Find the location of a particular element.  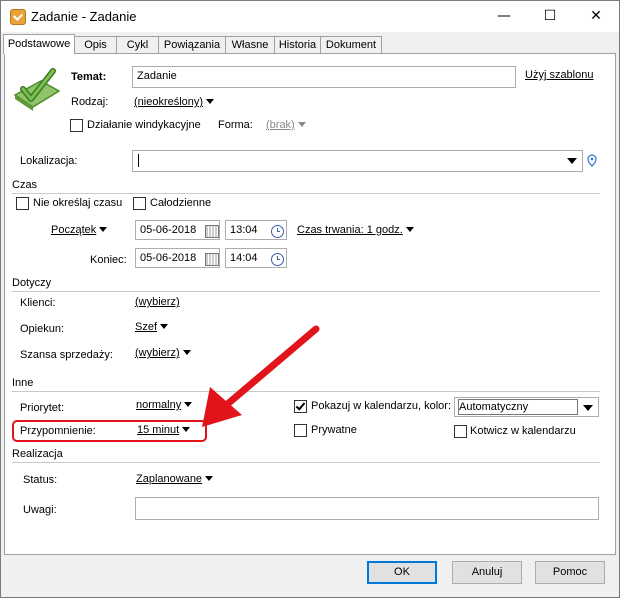

przypomnienie-value: 15 minut is located at coordinates (158, 430).